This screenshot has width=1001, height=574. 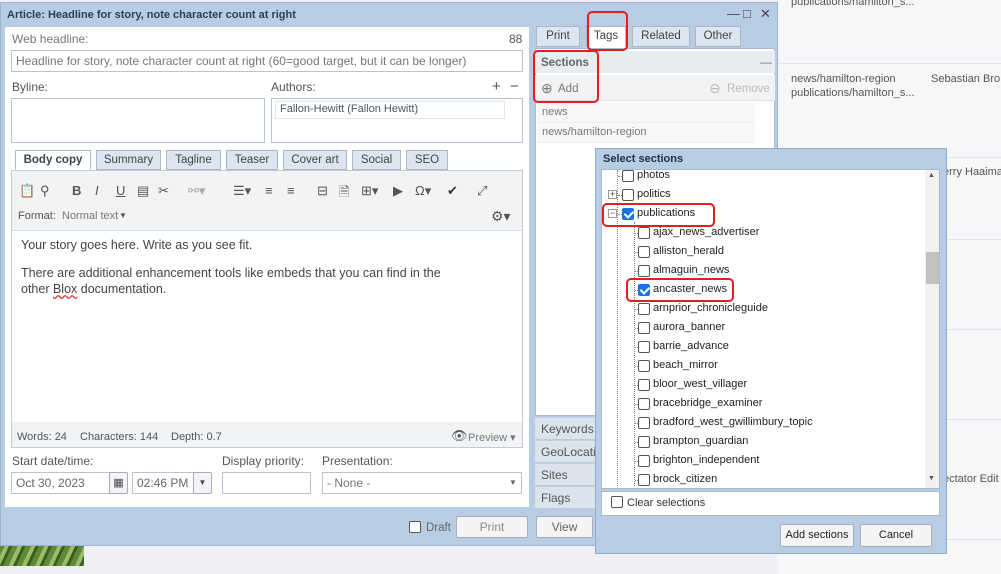 What do you see at coordinates (932, 329) in the screenshot?
I see `scrollbar: ▲ ▼` at bounding box center [932, 329].